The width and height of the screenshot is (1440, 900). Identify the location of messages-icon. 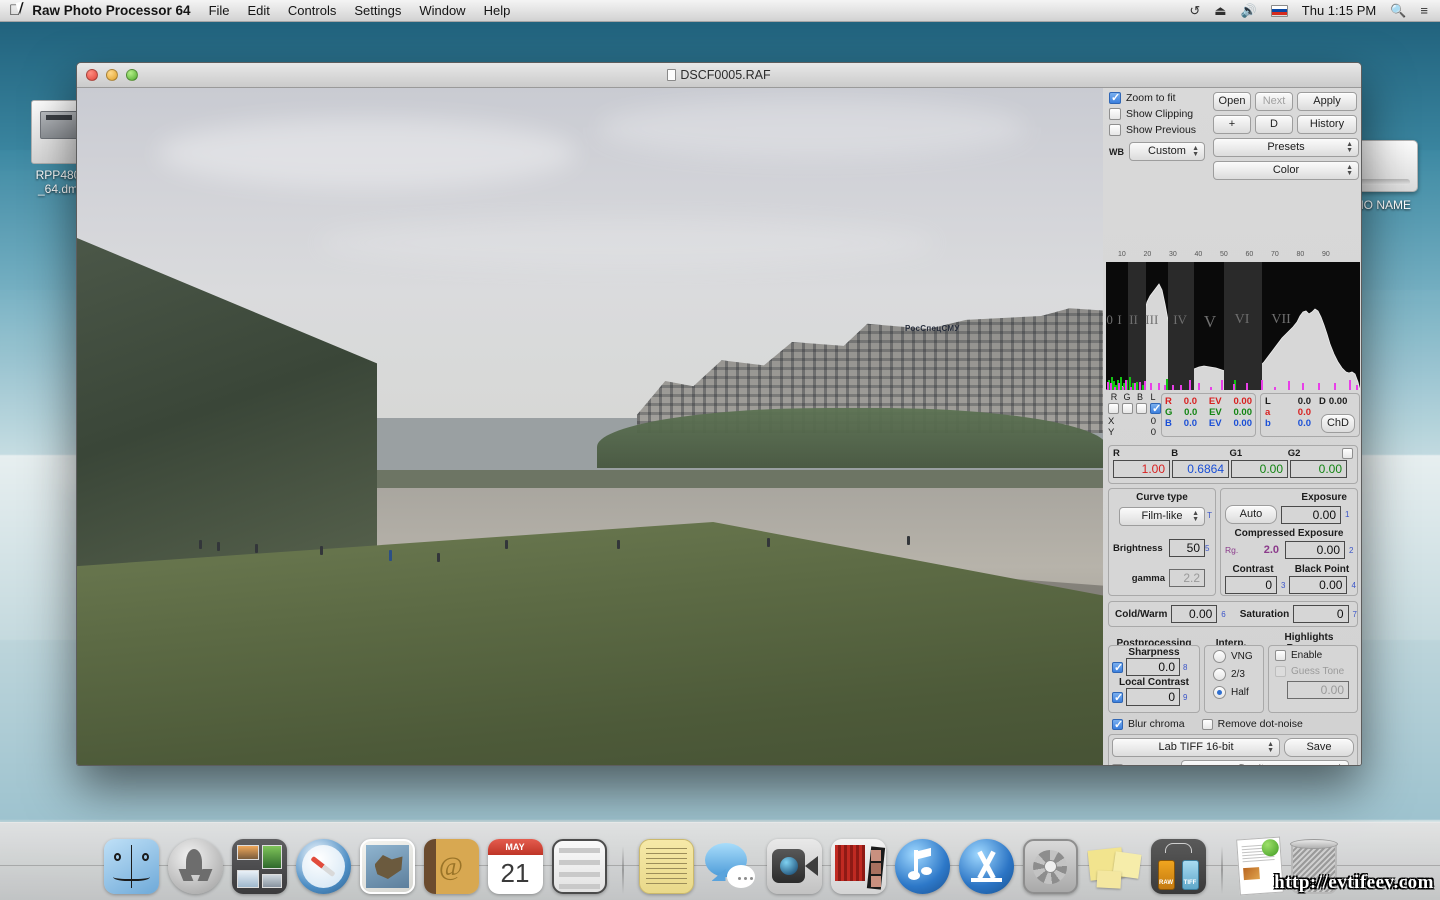
(730, 866).